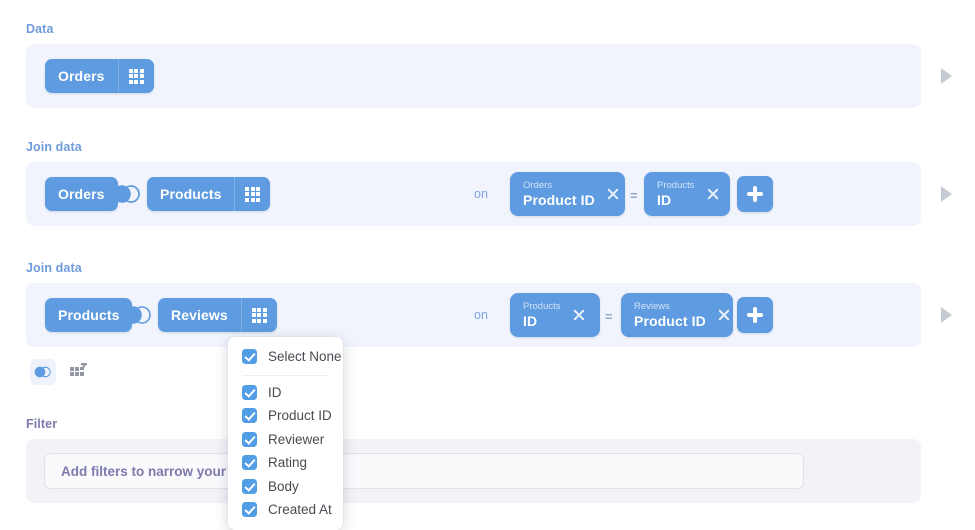  Describe the element at coordinates (555, 315) in the screenshot. I see `join2-left-condition-pill: Products ID` at that location.